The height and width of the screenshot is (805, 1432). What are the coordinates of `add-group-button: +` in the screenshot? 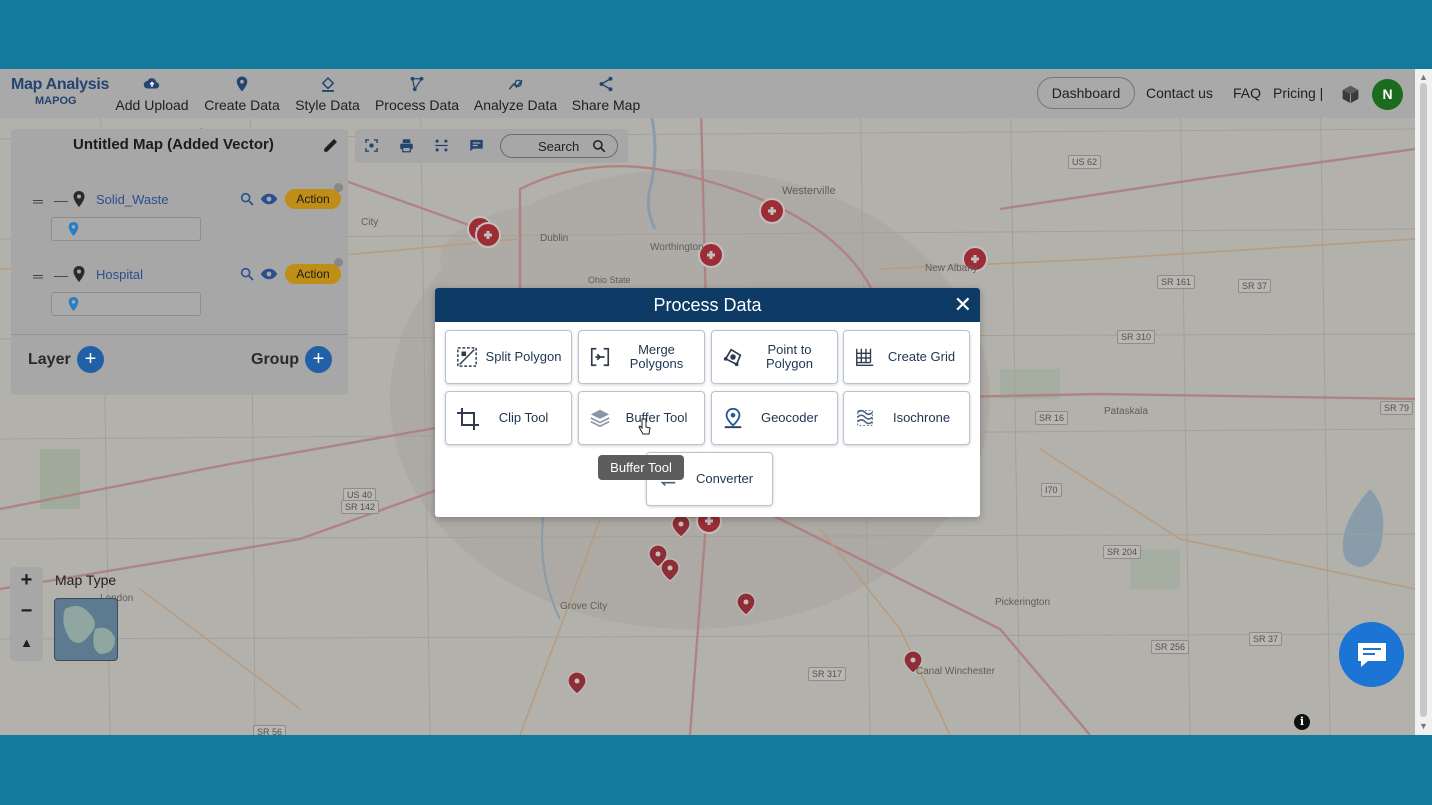 It's located at (318, 359).